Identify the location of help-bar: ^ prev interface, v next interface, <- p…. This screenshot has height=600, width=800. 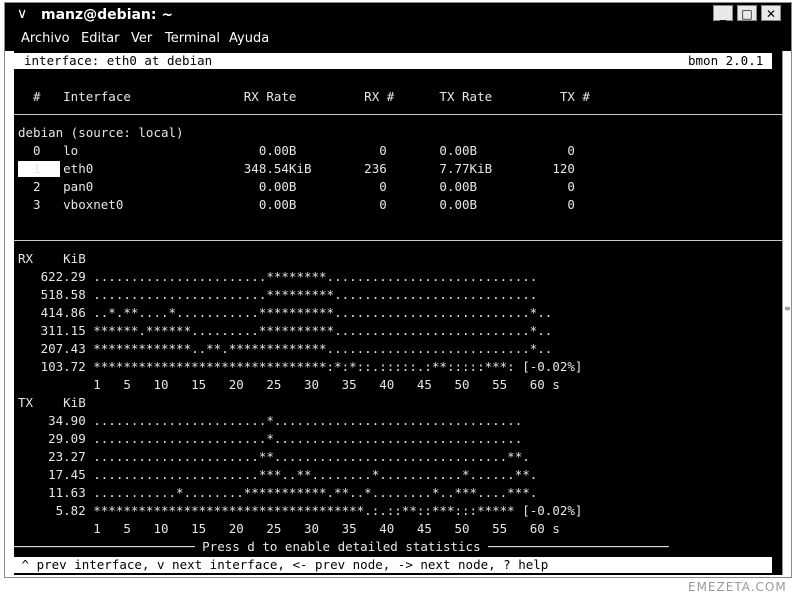
(393, 565).